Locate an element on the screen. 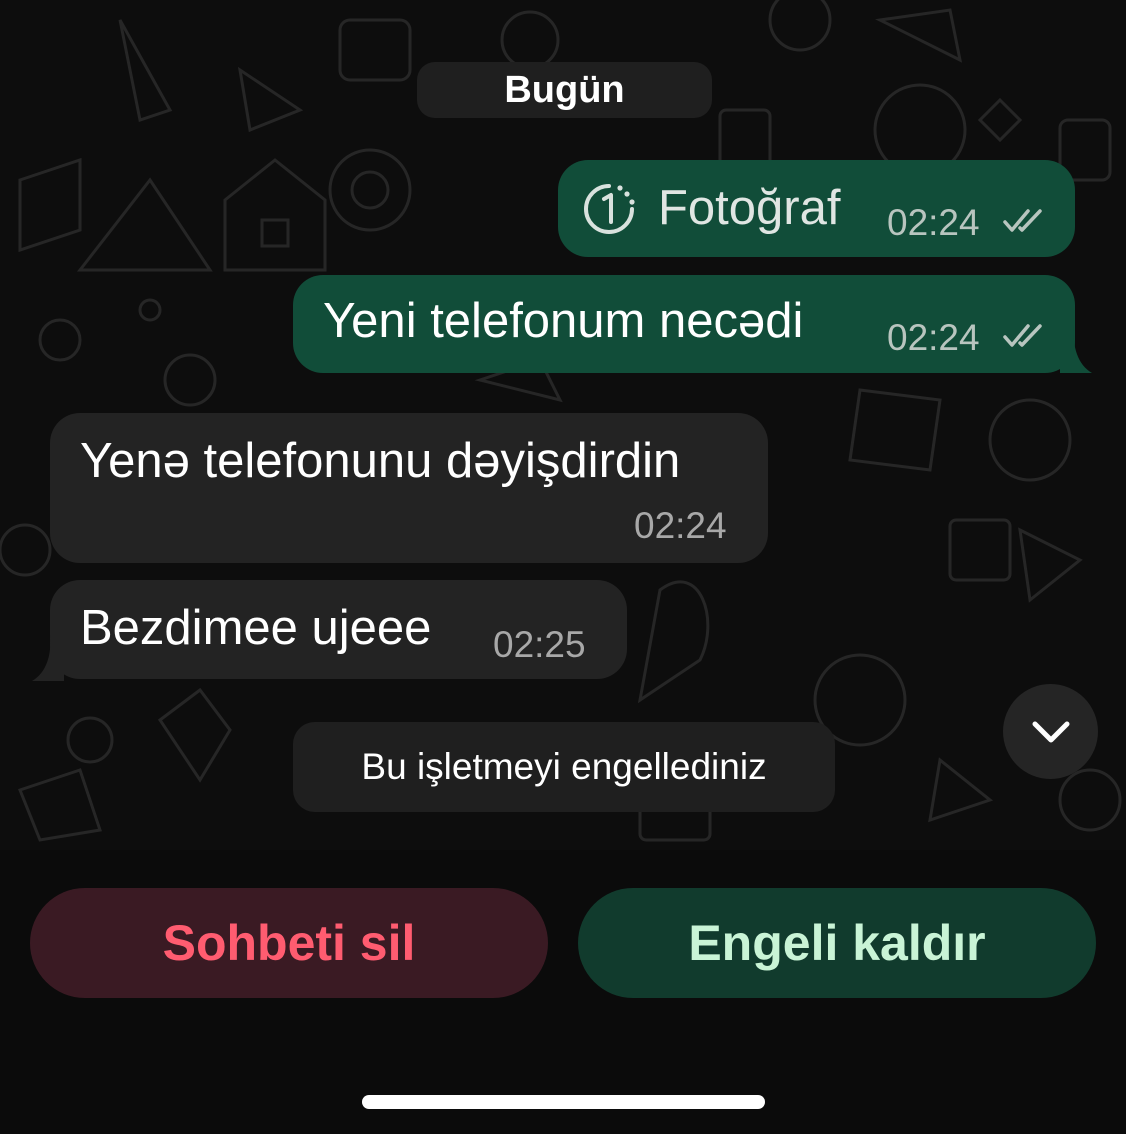 The width and height of the screenshot is (1126, 1134). message-text: Yenə telefonunu dəyişdirdin is located at coordinates (380, 461).